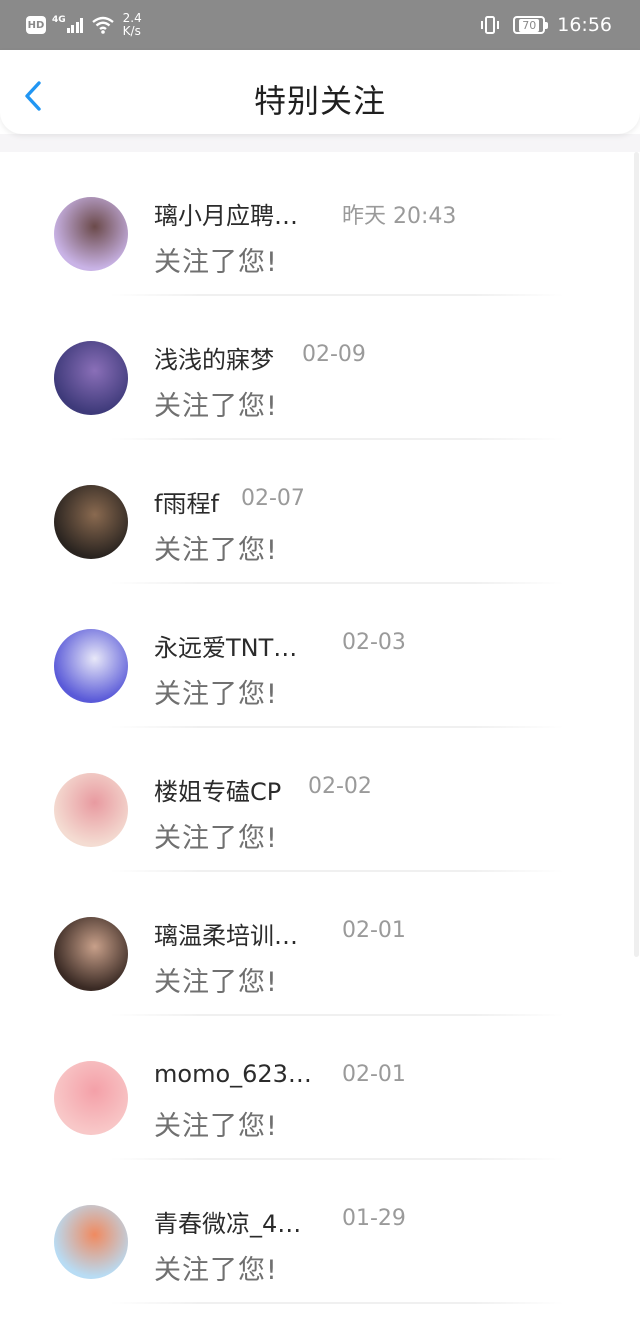 This screenshot has height=1330, width=640. Describe the element at coordinates (131, 31) in the screenshot. I see `speed-unit: K/s` at that location.